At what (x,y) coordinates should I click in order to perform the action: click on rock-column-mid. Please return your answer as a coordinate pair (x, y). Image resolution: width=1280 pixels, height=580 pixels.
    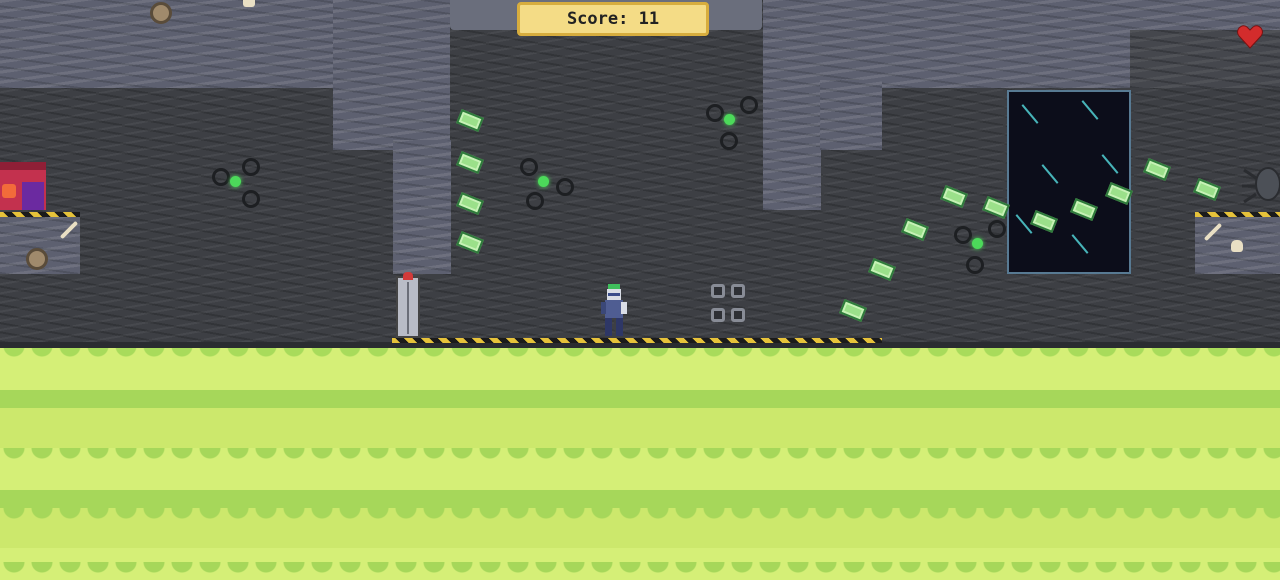
    Looking at the image, I should click on (851, 115).